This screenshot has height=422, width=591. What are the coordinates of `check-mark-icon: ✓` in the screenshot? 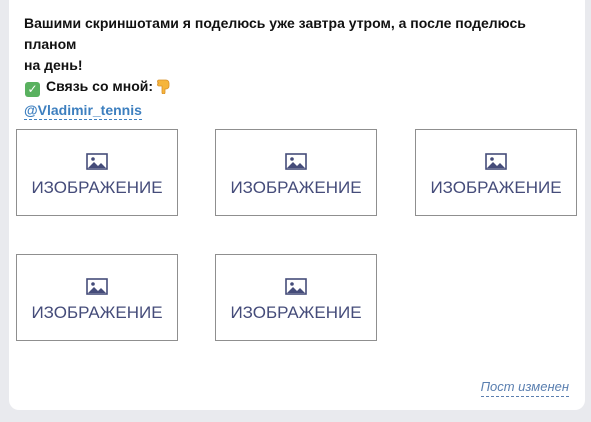 It's located at (32, 89).